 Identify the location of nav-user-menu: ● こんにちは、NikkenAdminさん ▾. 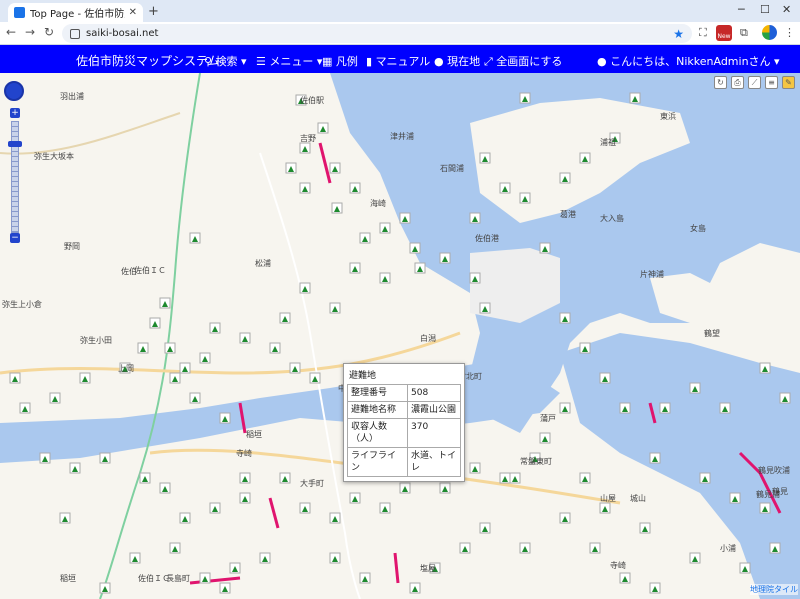
(688, 61).